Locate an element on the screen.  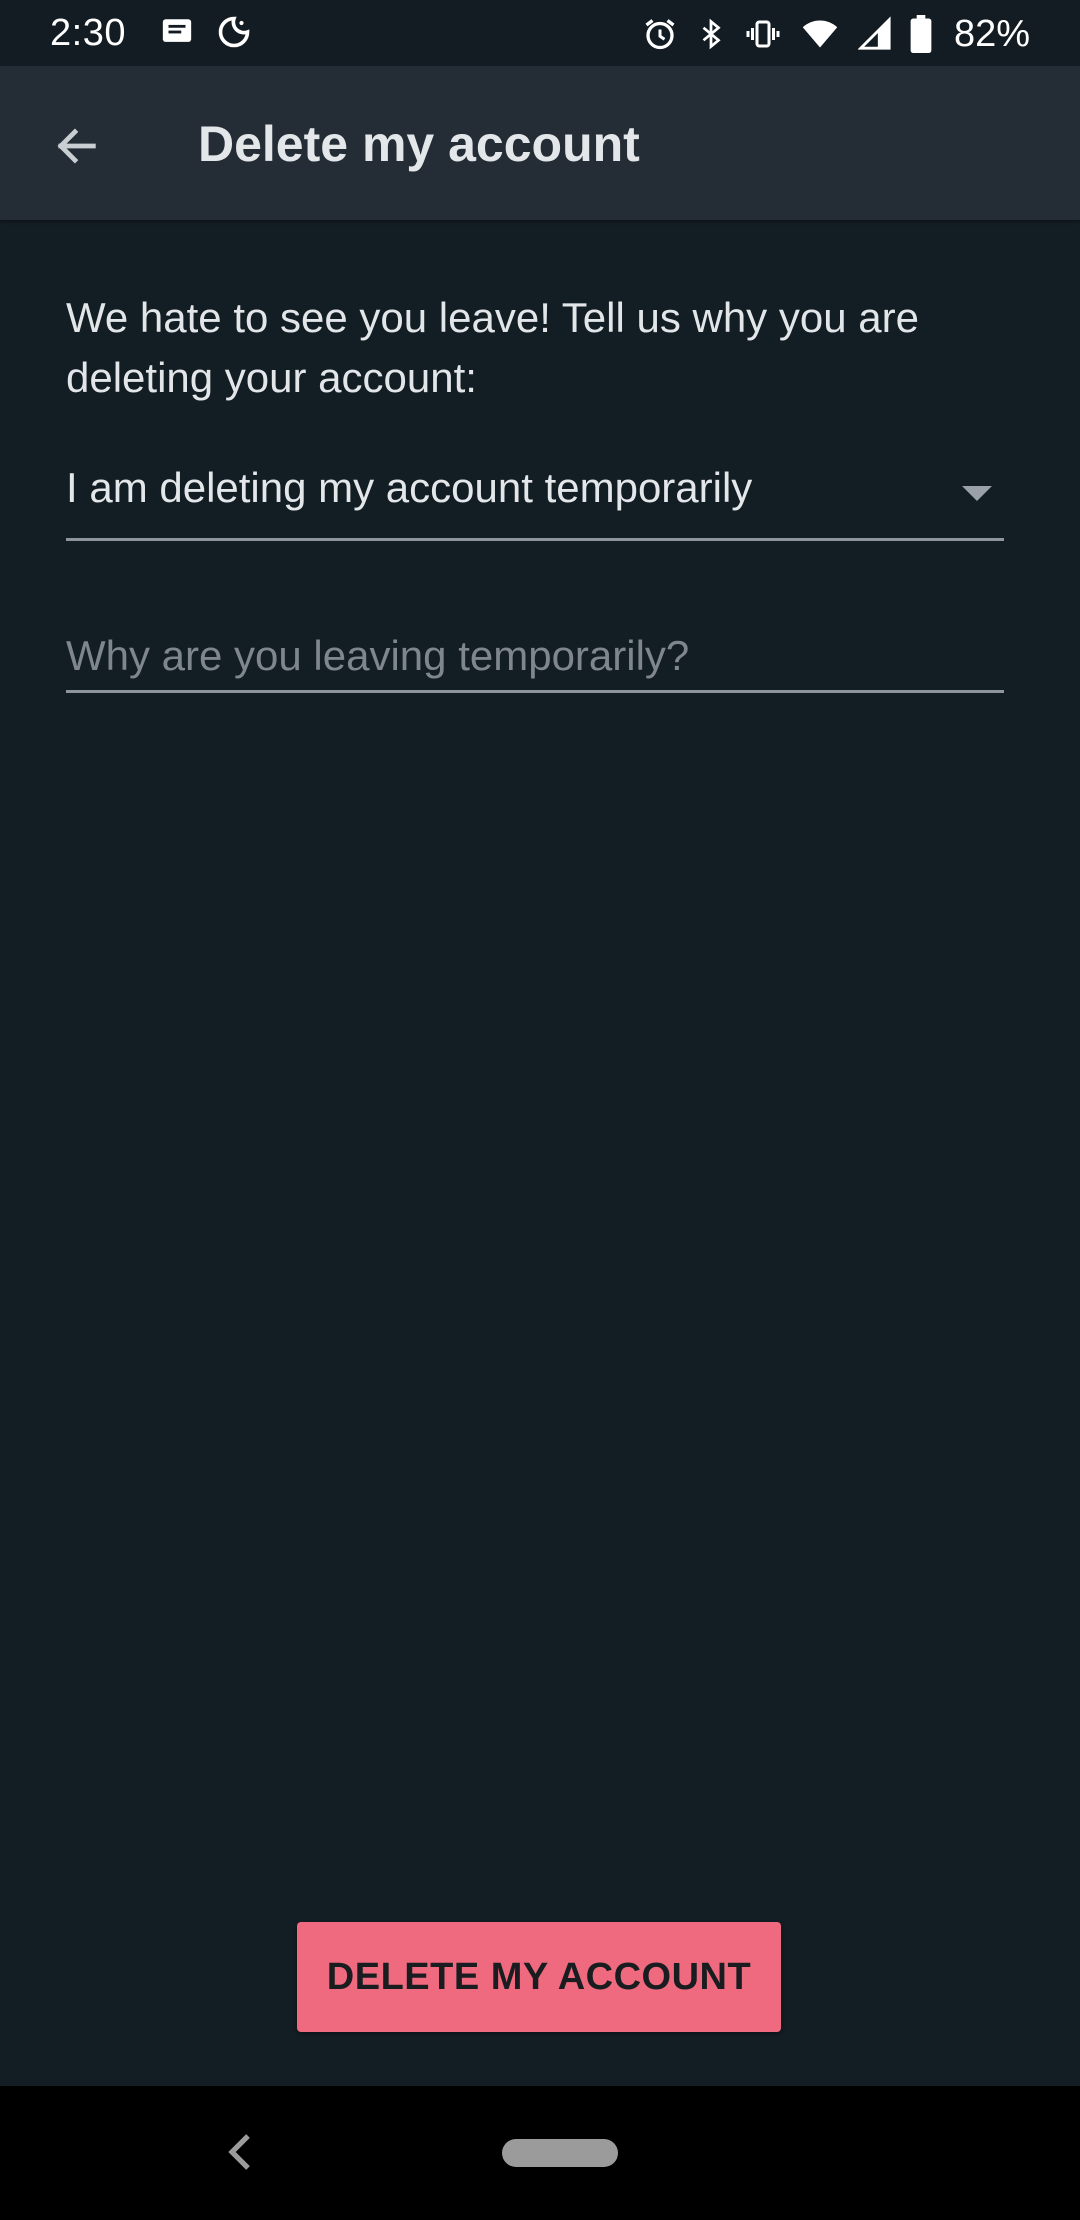
wifi-icon is located at coordinates (820, 34).